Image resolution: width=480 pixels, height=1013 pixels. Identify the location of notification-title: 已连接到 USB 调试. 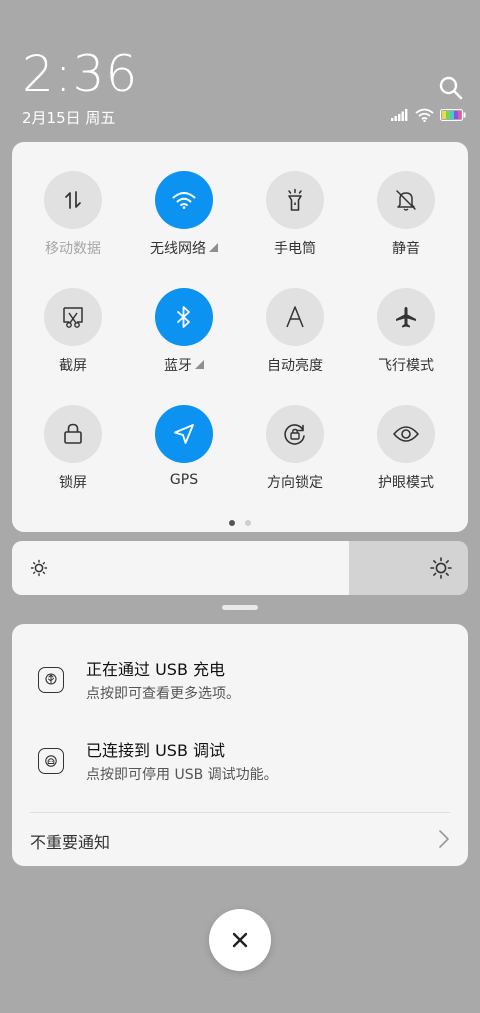
(156, 750).